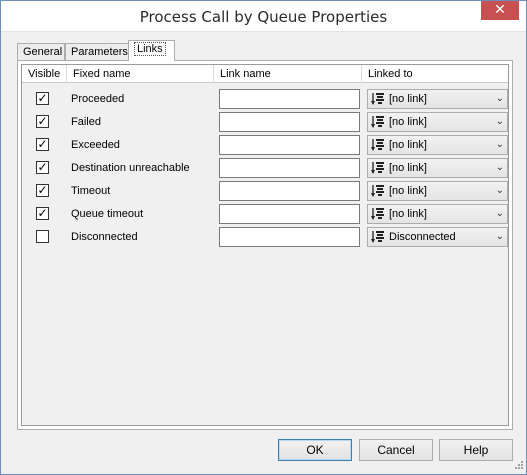  Describe the element at coordinates (91, 191) in the screenshot. I see `fixed-name-label: Timeout` at that location.